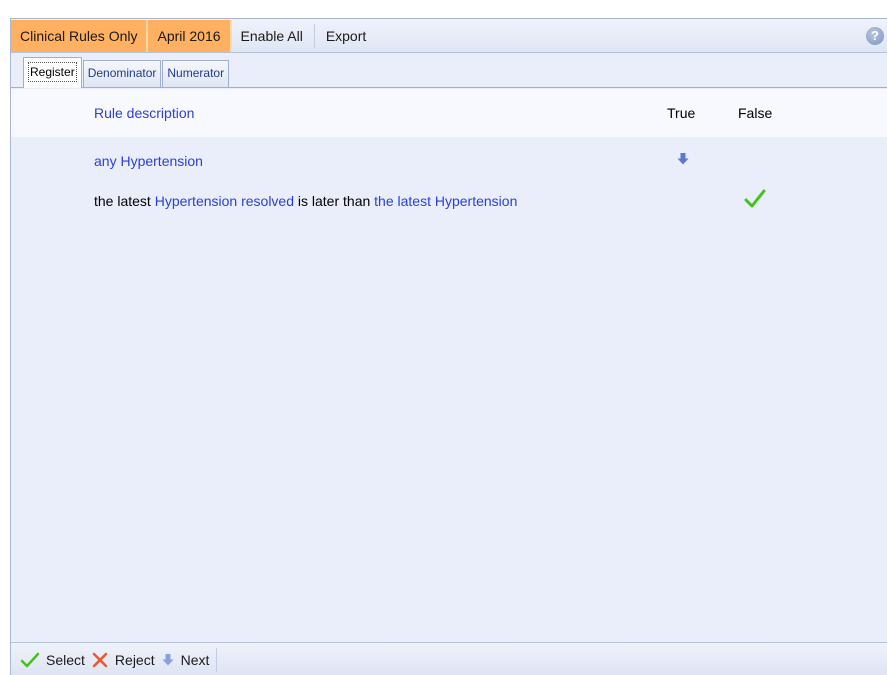  I want to click on rule-text: is later than, so click(334, 201).